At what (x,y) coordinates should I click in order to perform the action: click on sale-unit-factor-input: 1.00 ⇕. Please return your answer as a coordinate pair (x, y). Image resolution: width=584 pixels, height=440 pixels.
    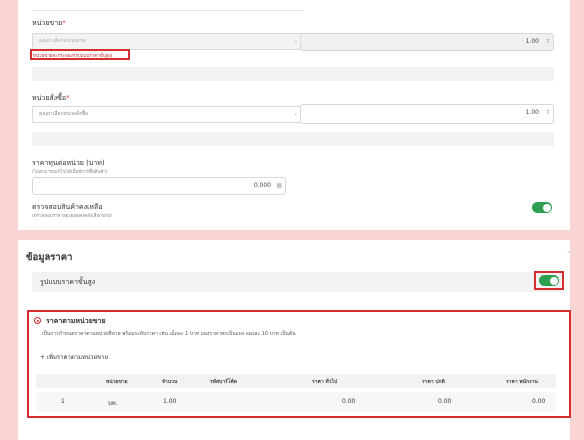
    Looking at the image, I should click on (427, 42).